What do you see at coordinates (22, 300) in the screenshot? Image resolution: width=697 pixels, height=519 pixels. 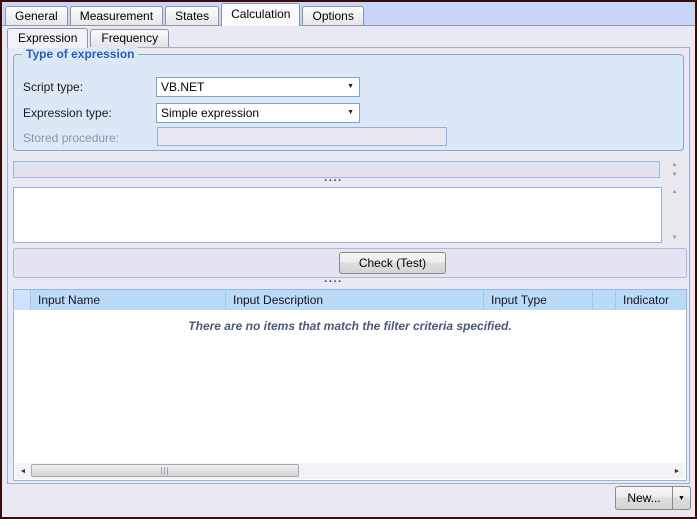 I see `row-indicator-column-header` at bounding box center [22, 300].